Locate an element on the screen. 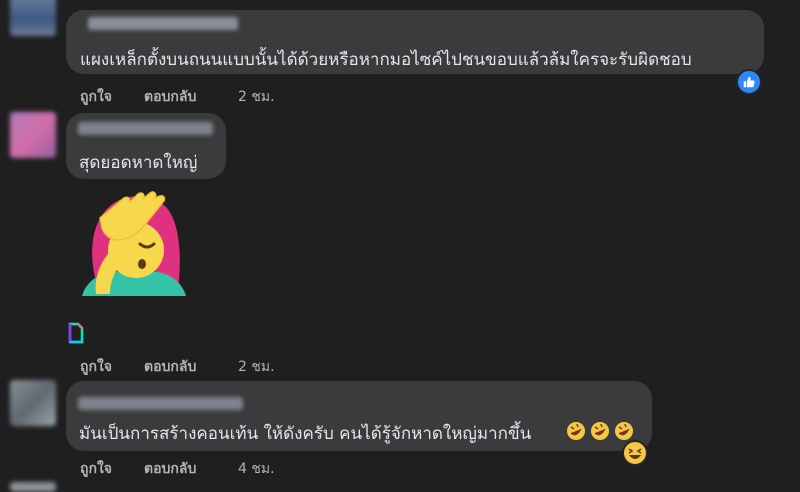  like-reaction-icon is located at coordinates (749, 82).